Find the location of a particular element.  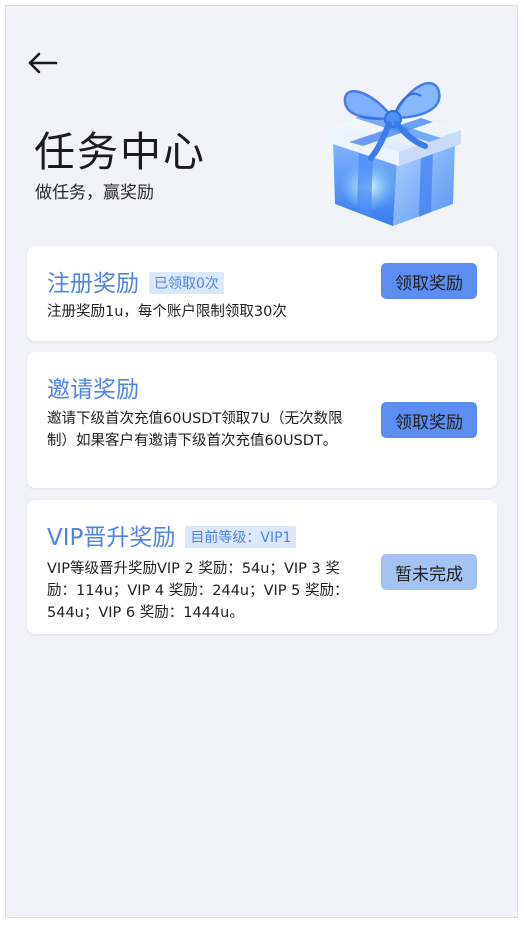

back-arrow-icon is located at coordinates (43, 63).